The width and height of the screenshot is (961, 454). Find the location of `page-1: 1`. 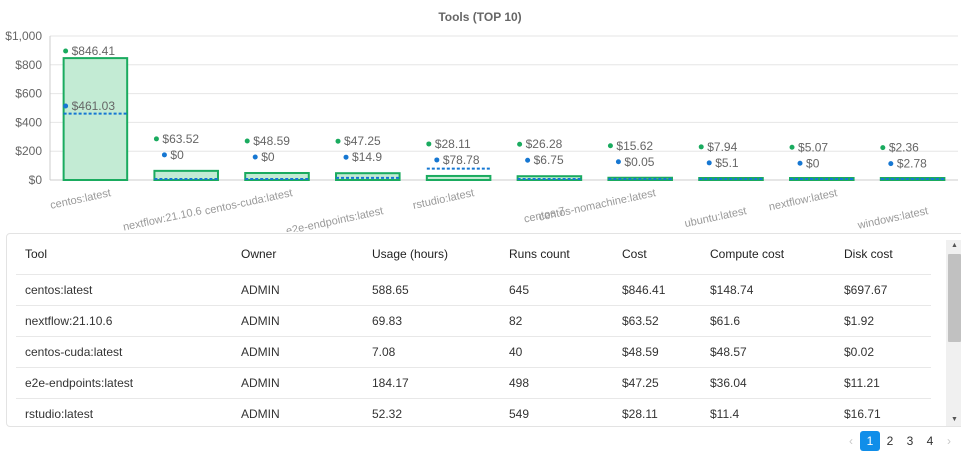

page-1: 1 is located at coordinates (870, 441).